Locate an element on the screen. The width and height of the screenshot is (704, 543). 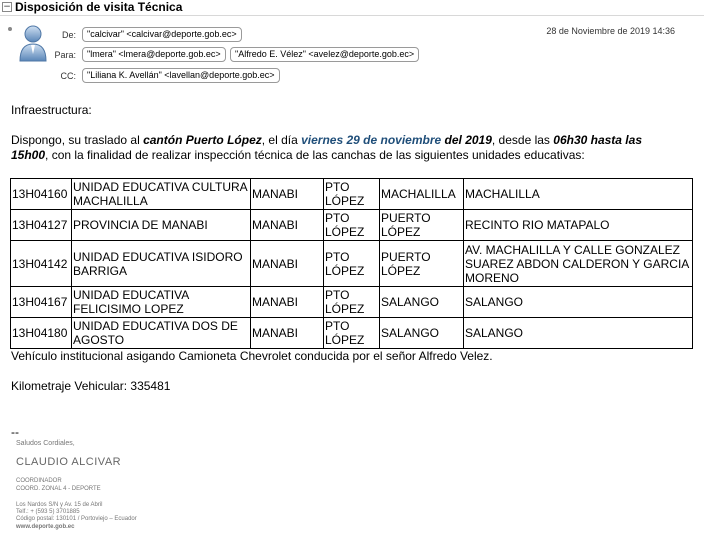
visit-time-end: 15h00 is located at coordinates (28, 155).